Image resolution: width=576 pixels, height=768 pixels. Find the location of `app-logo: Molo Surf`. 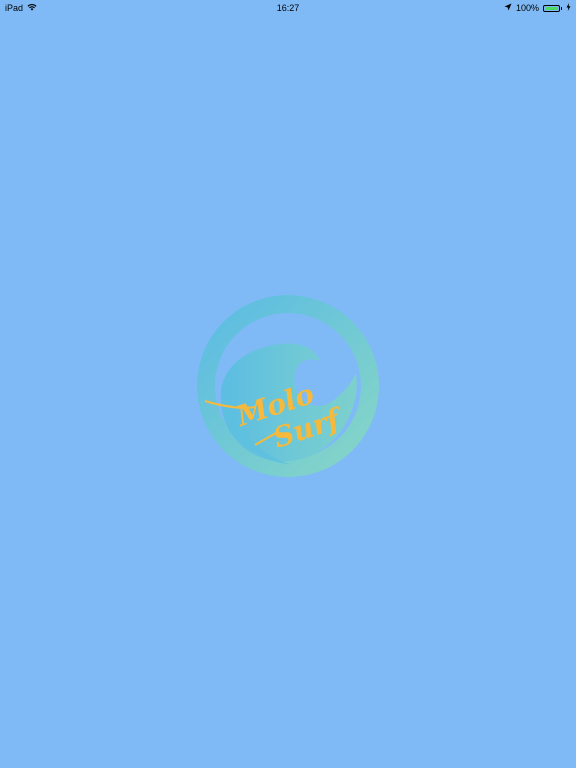

app-logo: Molo Surf is located at coordinates (288, 386).